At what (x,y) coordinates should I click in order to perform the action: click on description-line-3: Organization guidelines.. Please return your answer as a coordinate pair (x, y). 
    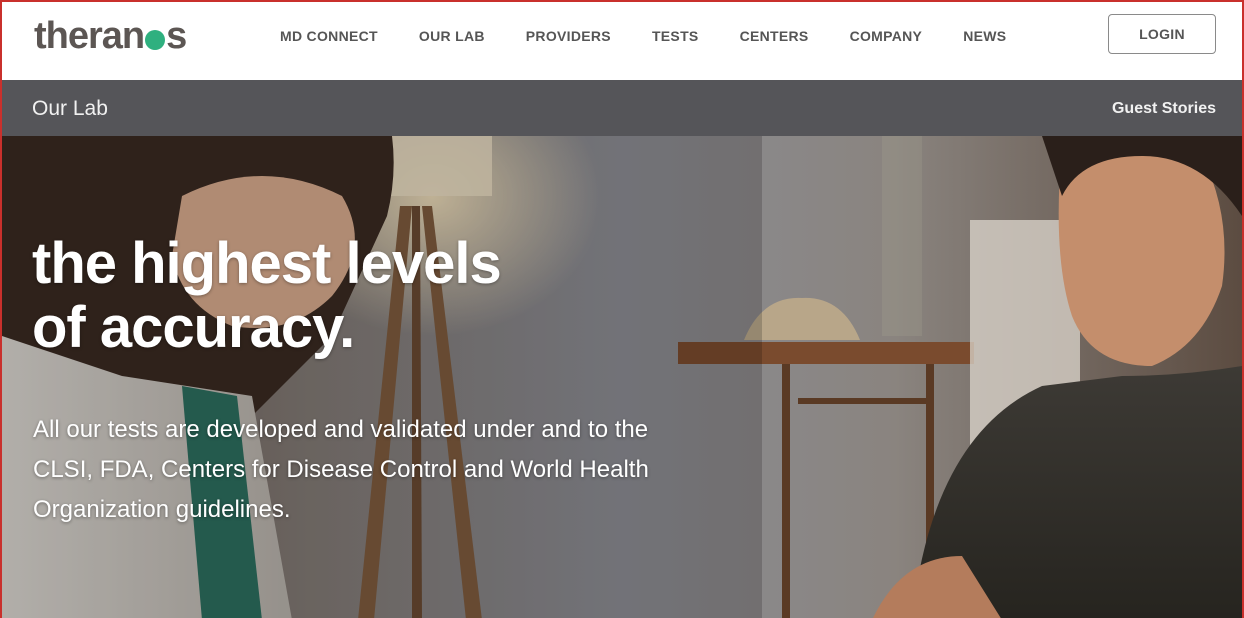
    Looking at the image, I should click on (162, 509).